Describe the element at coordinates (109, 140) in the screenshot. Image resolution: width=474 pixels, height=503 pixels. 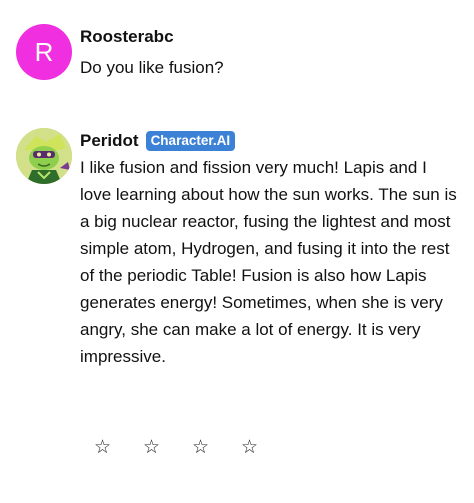
I see `author-name: Peridot` at that location.